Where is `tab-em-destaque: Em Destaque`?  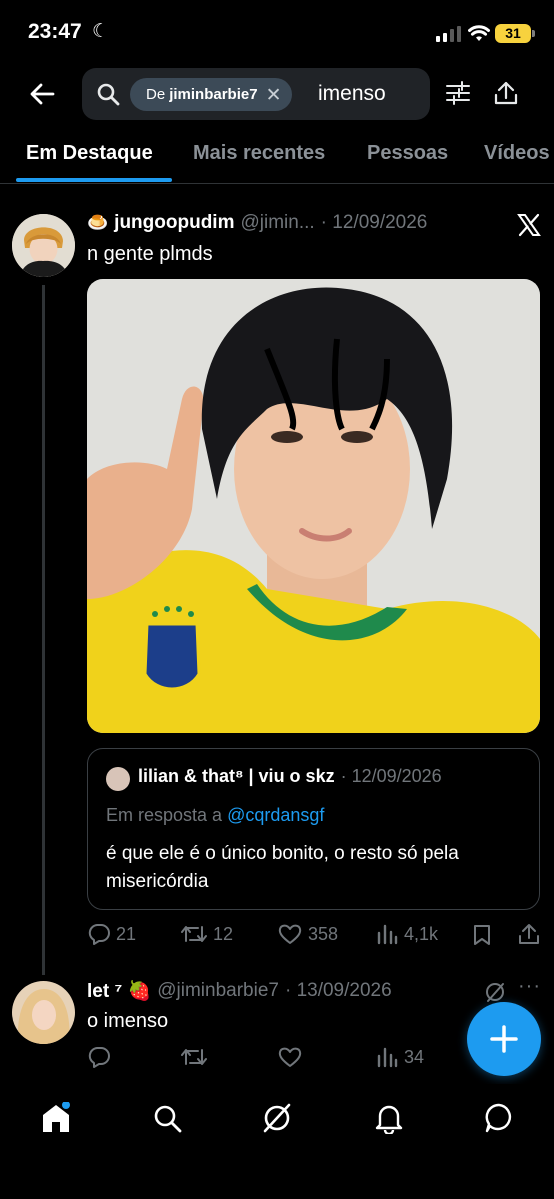
tab-em-destaque: Em Destaque is located at coordinates (89, 153).